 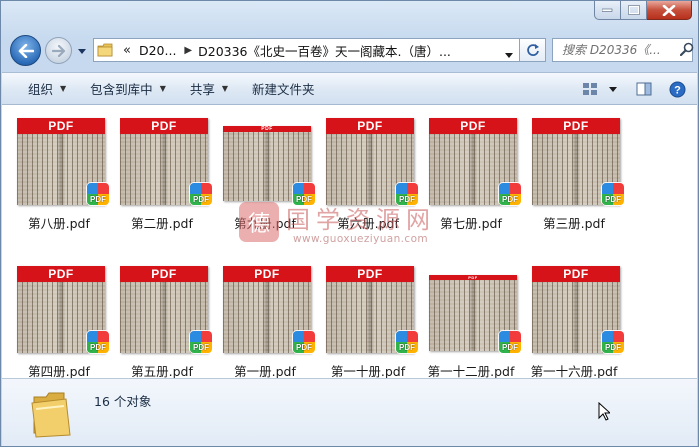 What do you see at coordinates (59, 319) in the screenshot?
I see `file-item: PDF PDF 第四册.pdf` at bounding box center [59, 319].